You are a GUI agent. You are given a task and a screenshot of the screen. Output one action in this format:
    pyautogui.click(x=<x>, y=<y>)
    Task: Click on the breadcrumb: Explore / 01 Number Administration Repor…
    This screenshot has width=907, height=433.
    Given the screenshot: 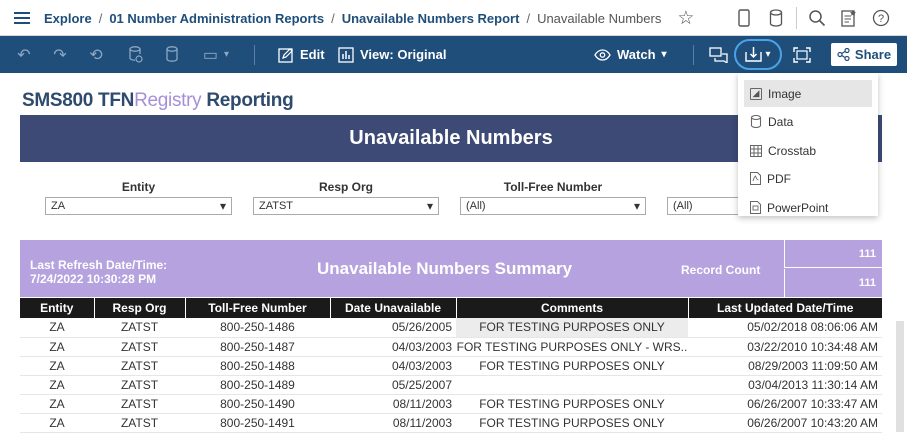 What is the action you would take?
    pyautogui.click(x=354, y=18)
    